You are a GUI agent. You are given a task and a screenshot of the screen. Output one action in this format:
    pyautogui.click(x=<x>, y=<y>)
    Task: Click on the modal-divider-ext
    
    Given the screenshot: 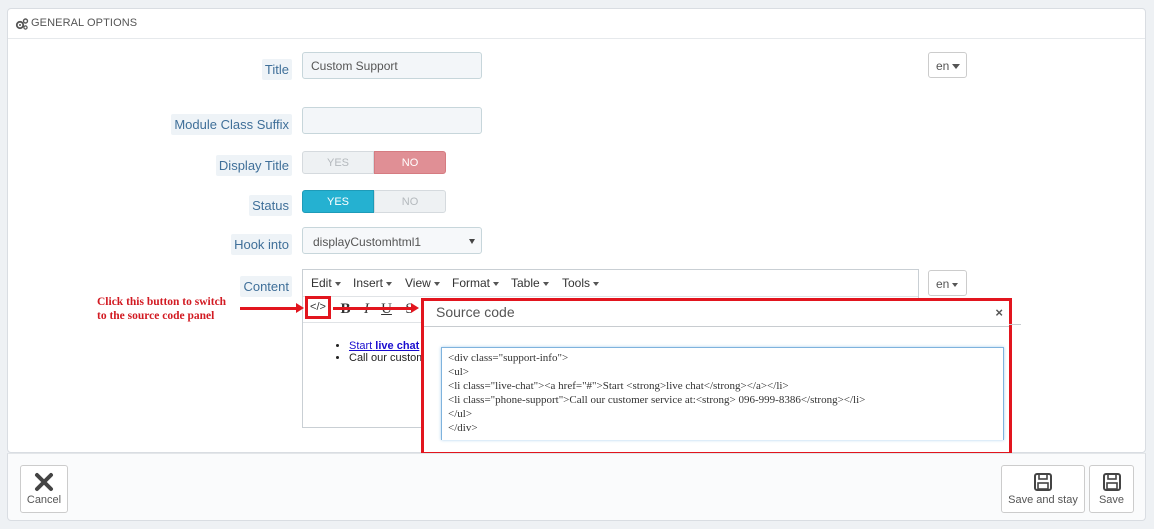 What is the action you would take?
    pyautogui.click(x=1015, y=324)
    